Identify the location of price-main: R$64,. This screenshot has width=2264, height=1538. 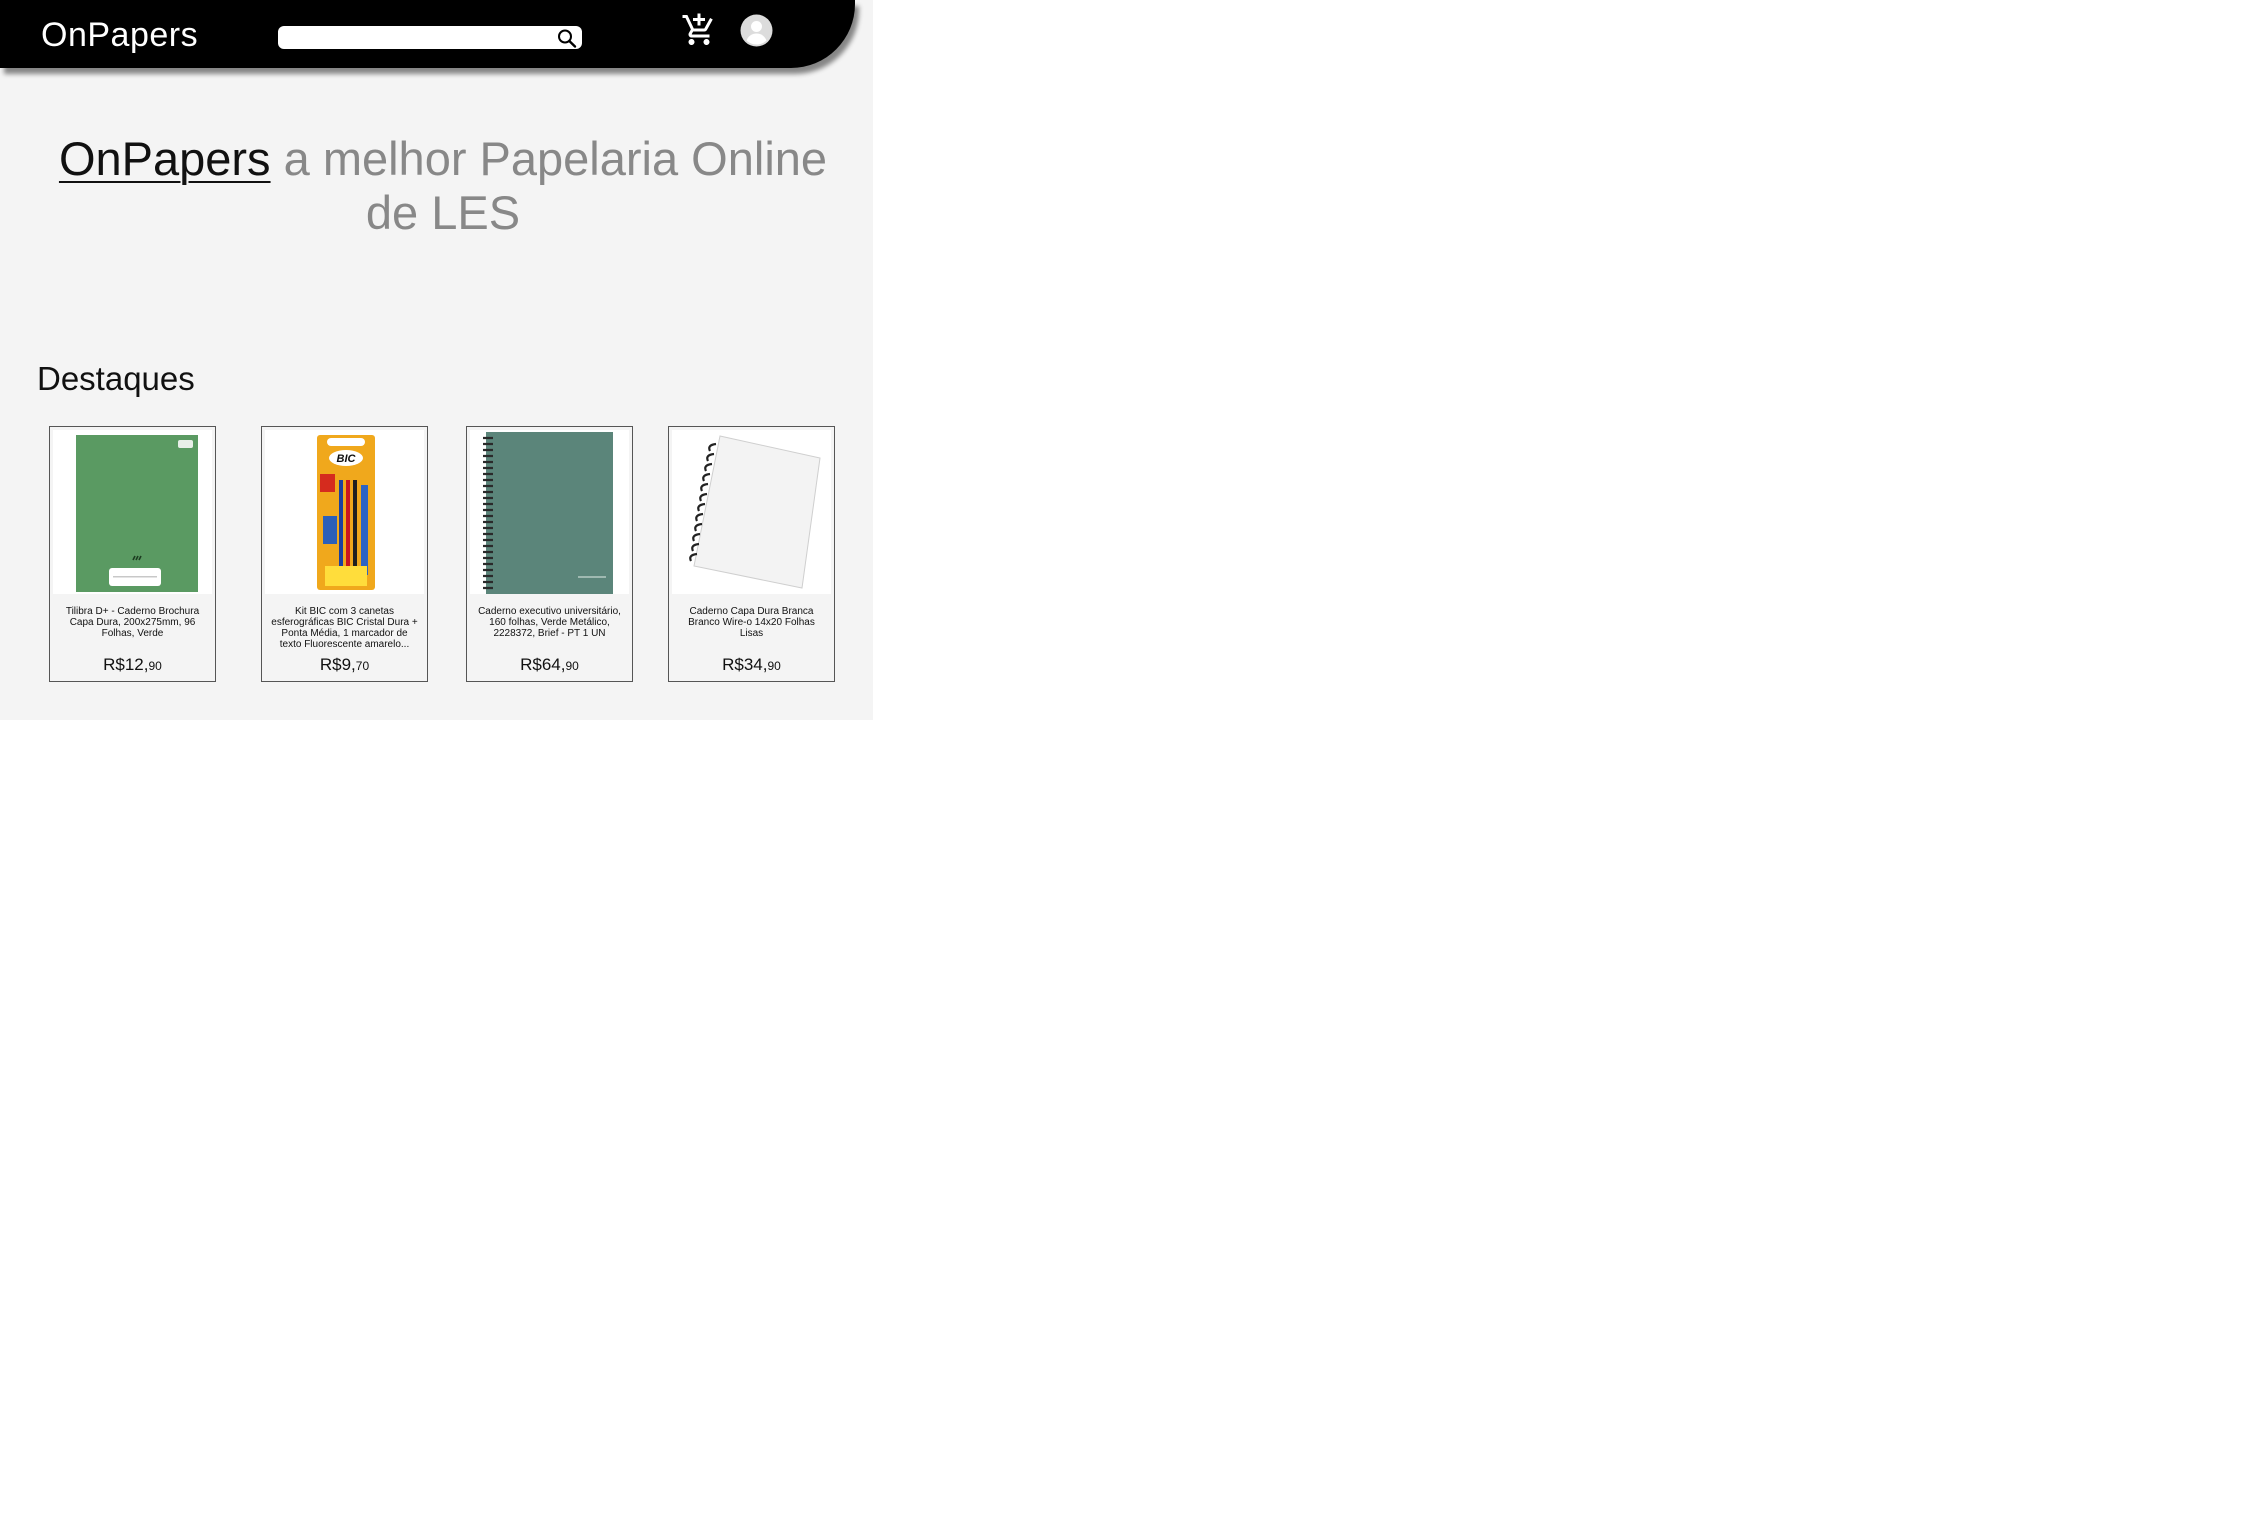
(543, 664).